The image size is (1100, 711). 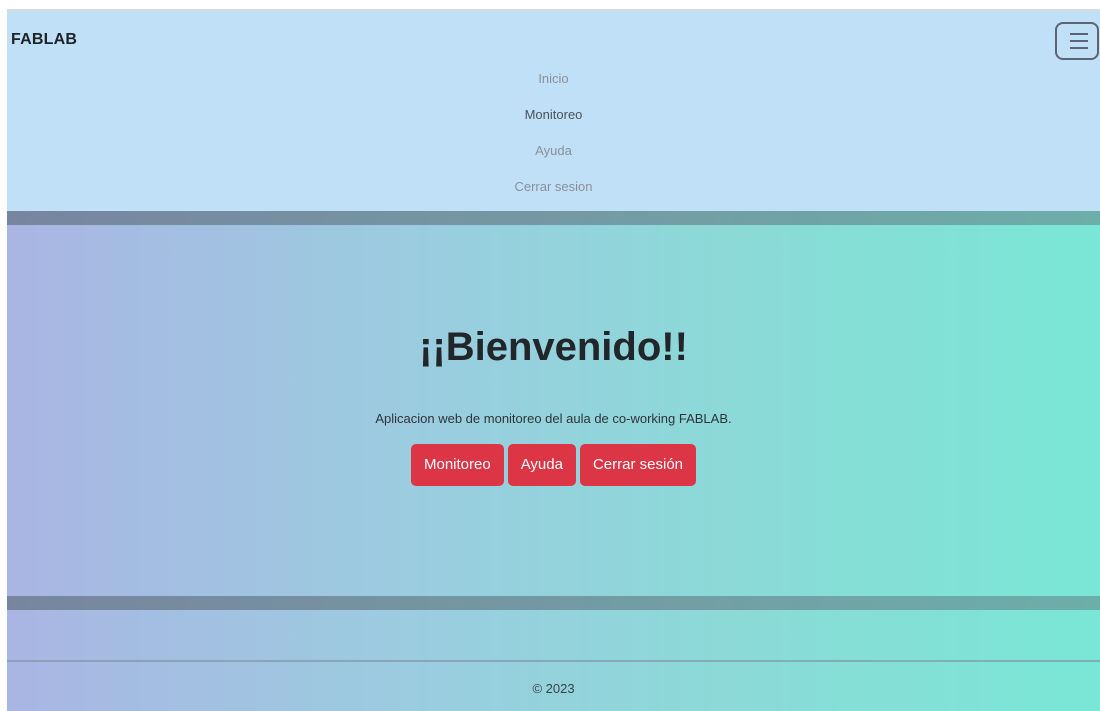 I want to click on hamburger-menu-icon, so click(x=1079, y=41).